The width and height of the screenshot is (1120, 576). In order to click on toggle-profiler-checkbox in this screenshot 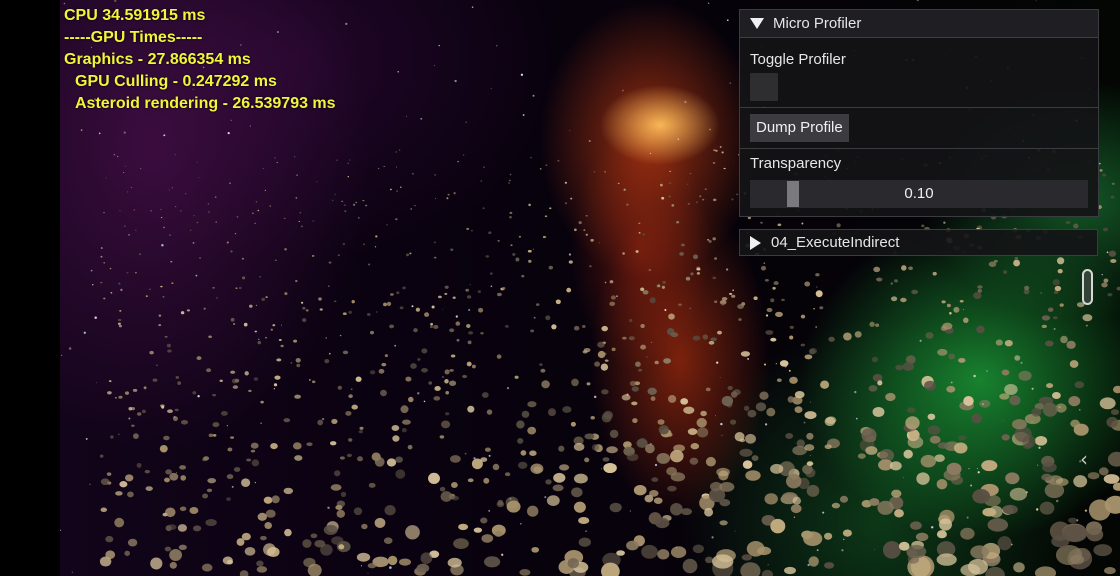, I will do `click(764, 87)`.